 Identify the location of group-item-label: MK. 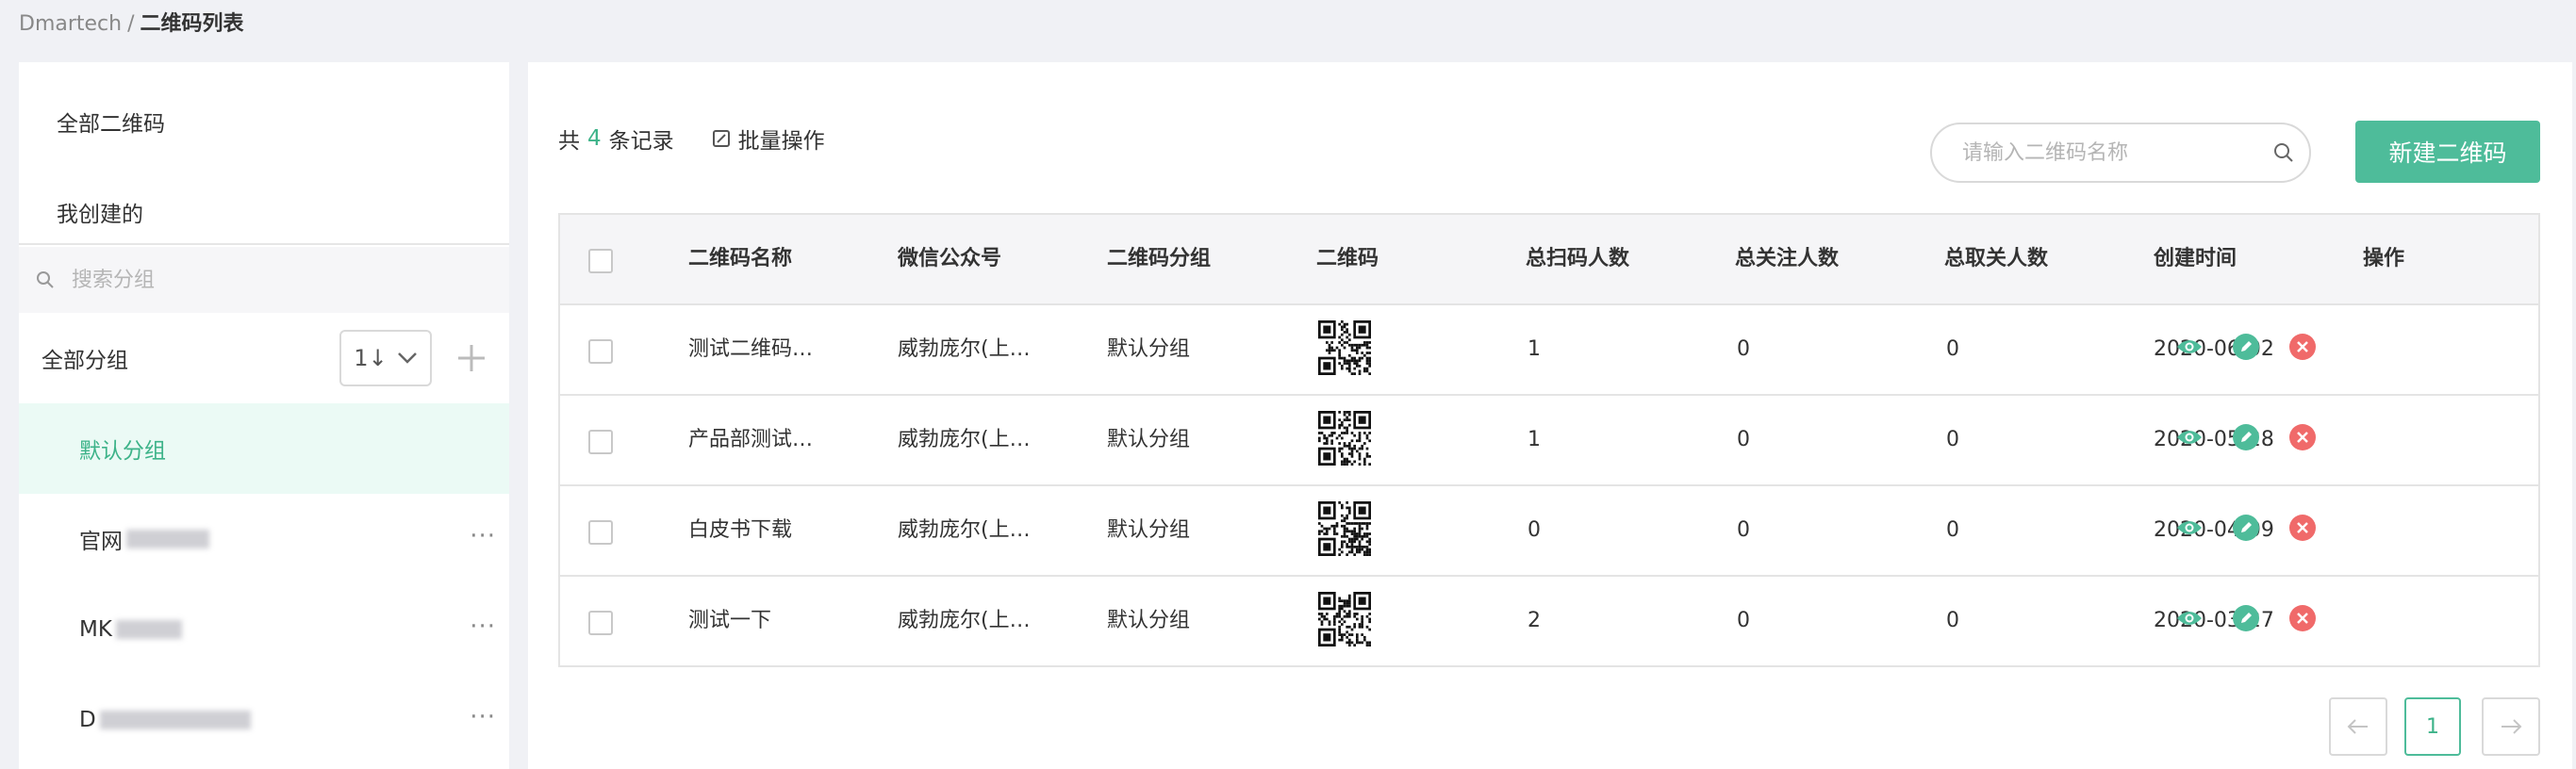
(95, 629).